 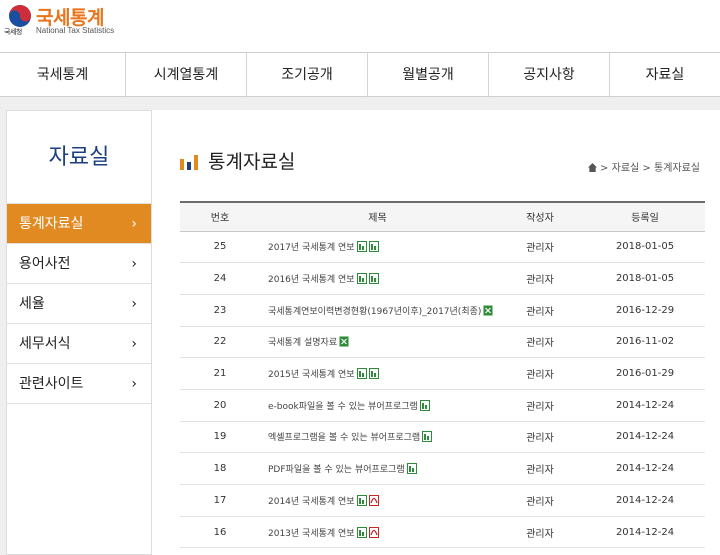 I want to click on nav-item: 공지사항, so click(x=549, y=75).